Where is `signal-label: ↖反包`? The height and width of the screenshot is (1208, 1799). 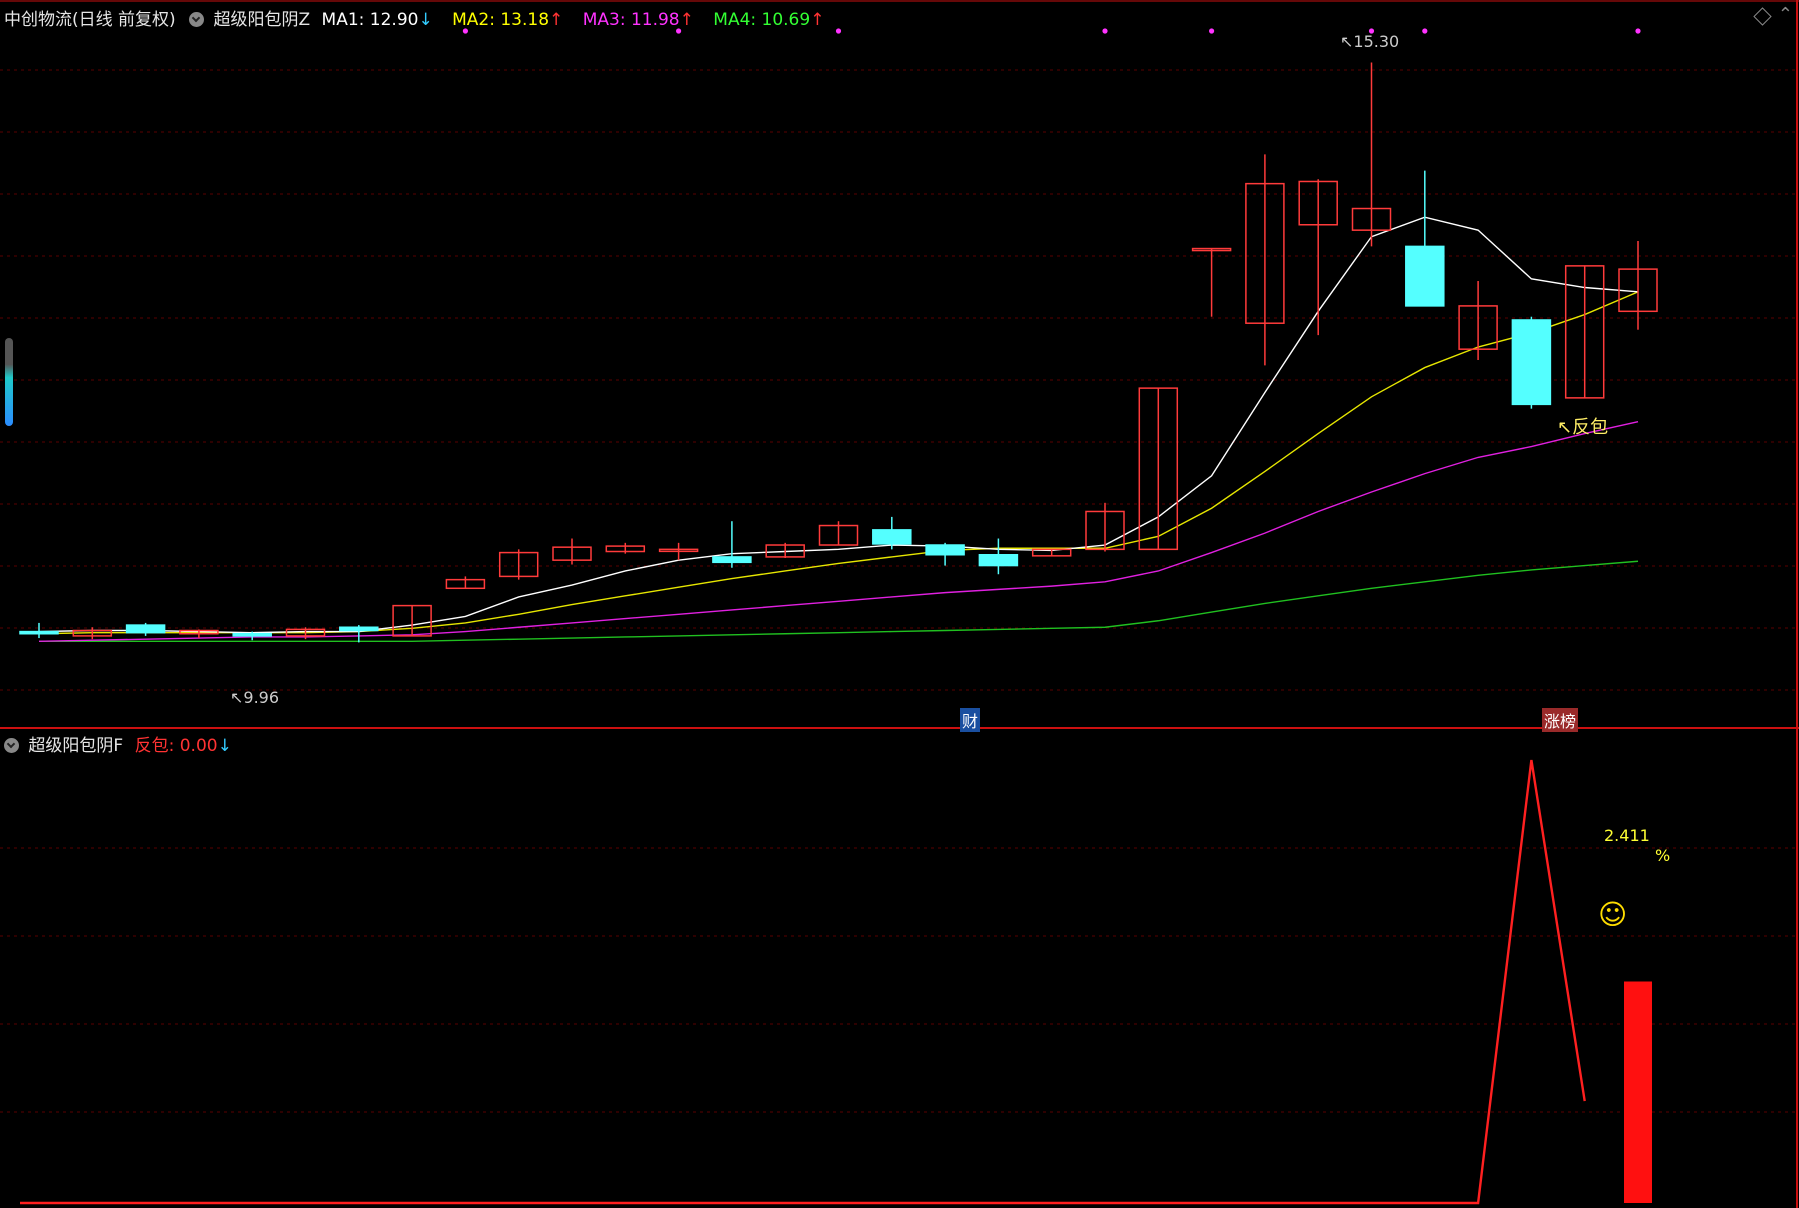
signal-label: ↖反包 is located at coordinates (1582, 426).